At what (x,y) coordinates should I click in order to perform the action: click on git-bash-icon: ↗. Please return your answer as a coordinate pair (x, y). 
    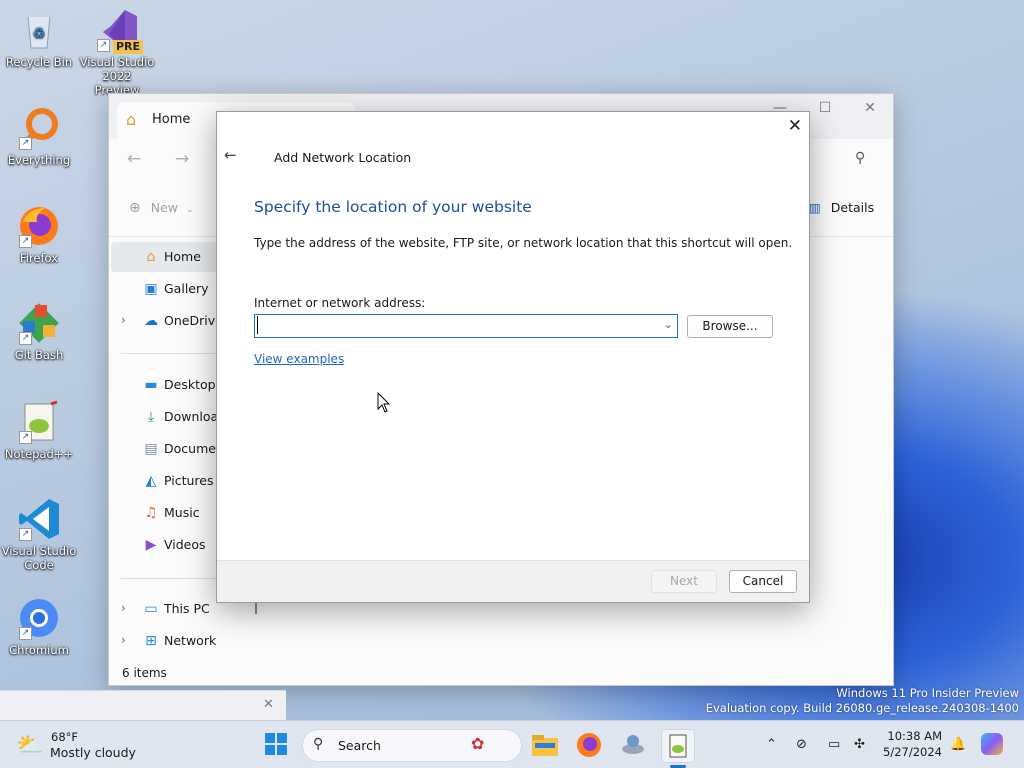
    Looking at the image, I should click on (39, 323).